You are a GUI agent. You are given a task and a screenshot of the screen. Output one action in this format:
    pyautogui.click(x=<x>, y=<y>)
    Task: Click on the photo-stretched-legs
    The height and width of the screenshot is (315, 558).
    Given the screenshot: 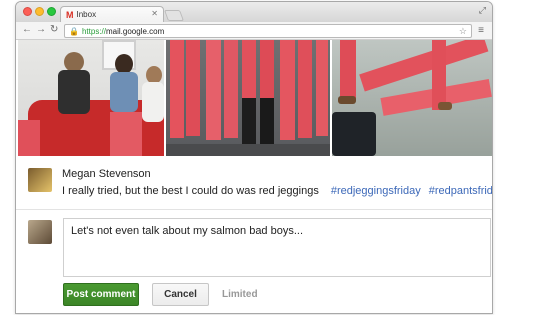 What is the action you would take?
    pyautogui.click(x=412, y=98)
    